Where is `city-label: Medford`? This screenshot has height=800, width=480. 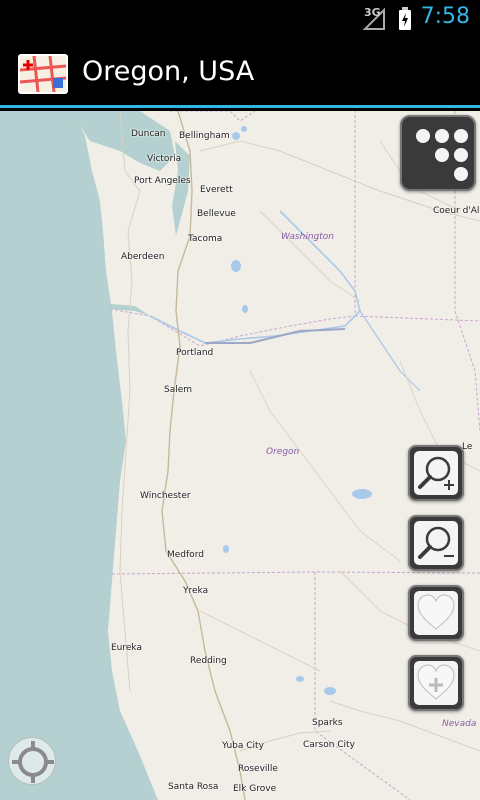
city-label: Medford is located at coordinates (185, 555).